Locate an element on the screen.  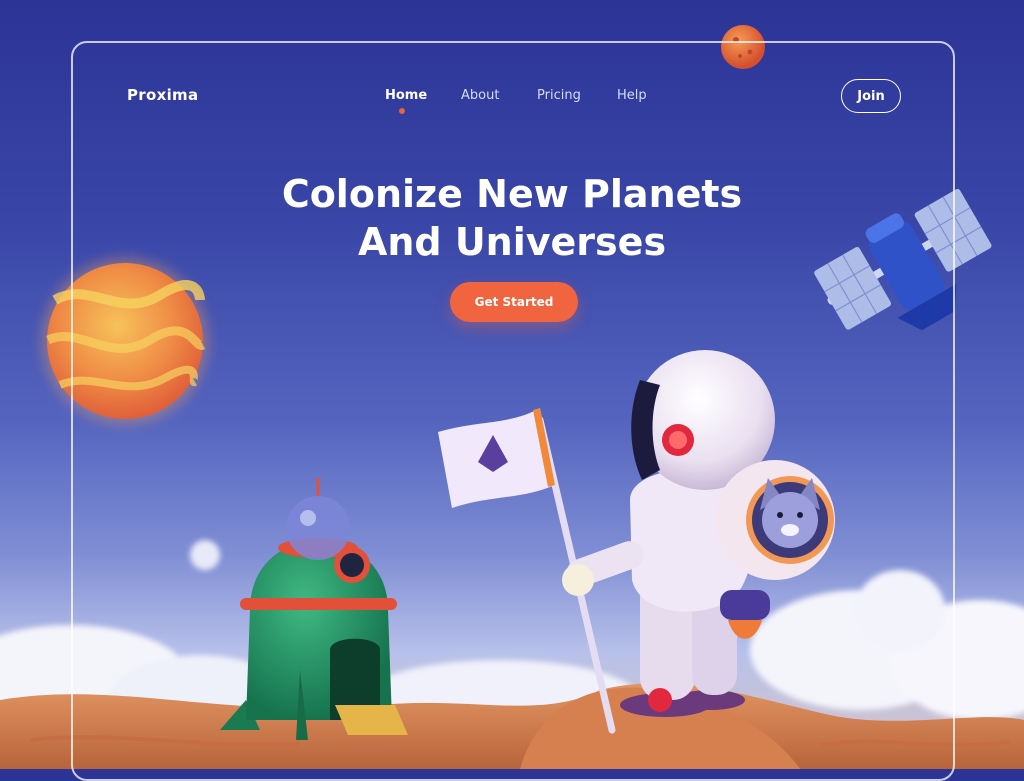
hero-title-line-1: Colonize New Planets is located at coordinates (512, 194).